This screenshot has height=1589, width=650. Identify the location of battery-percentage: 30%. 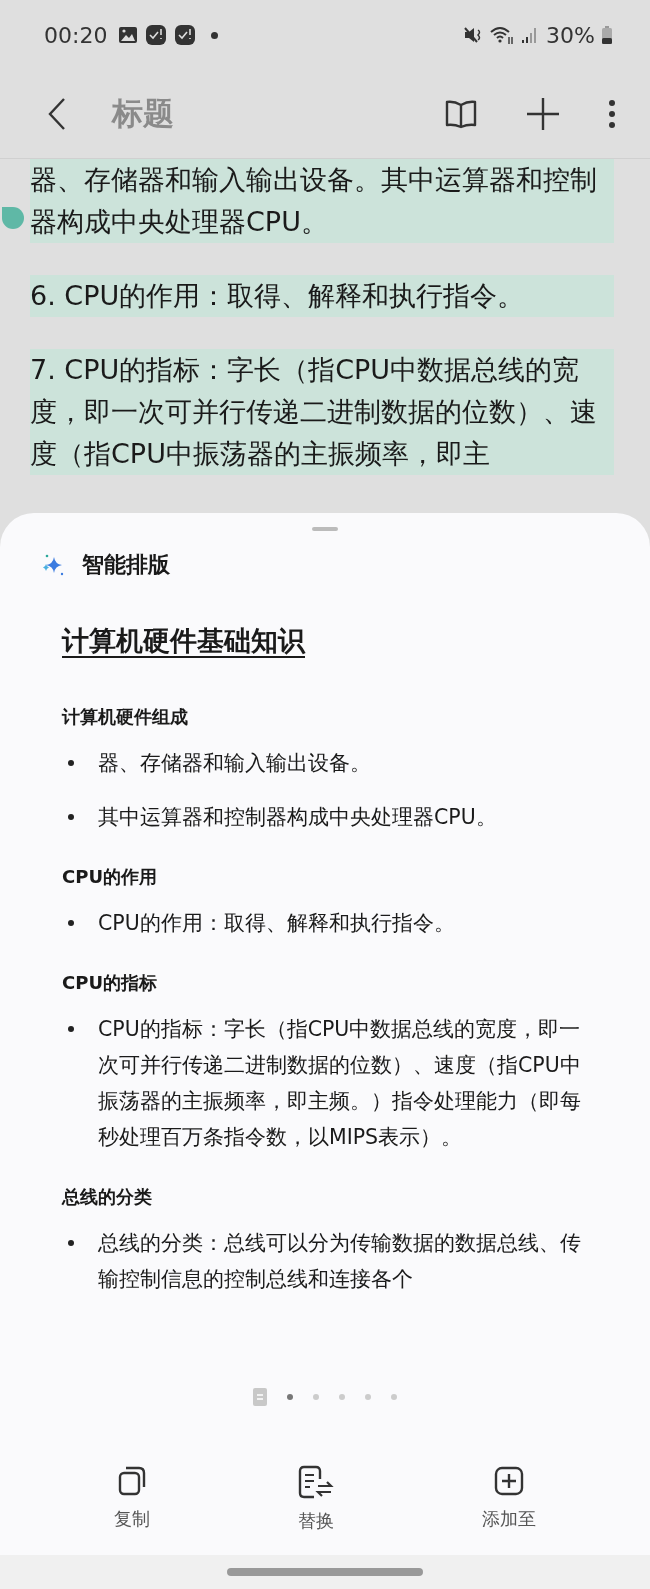
(570, 35).